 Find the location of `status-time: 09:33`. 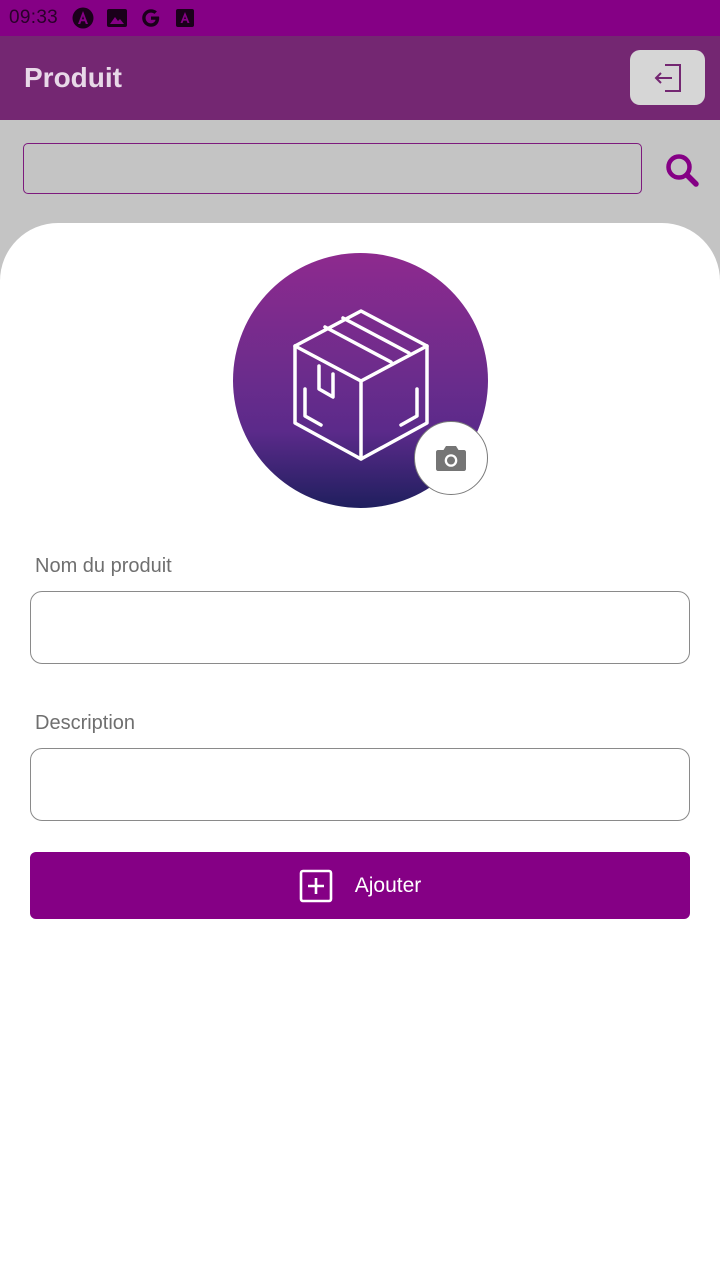

status-time: 09:33 is located at coordinates (34, 17).